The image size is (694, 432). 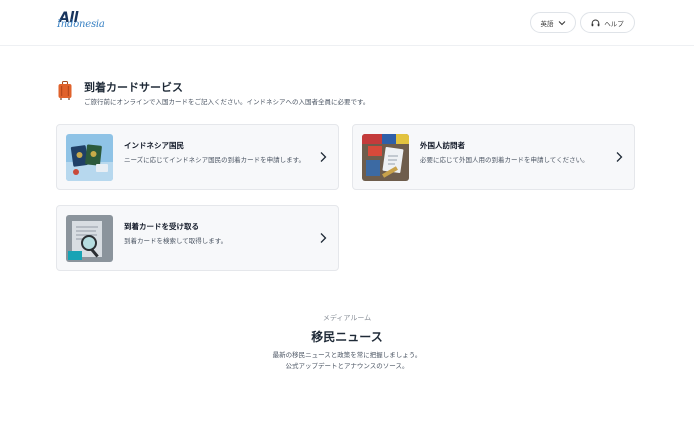 What do you see at coordinates (347, 366) in the screenshot?
I see `news-line-2: 公式アップデートとアナウンスのソース。` at bounding box center [347, 366].